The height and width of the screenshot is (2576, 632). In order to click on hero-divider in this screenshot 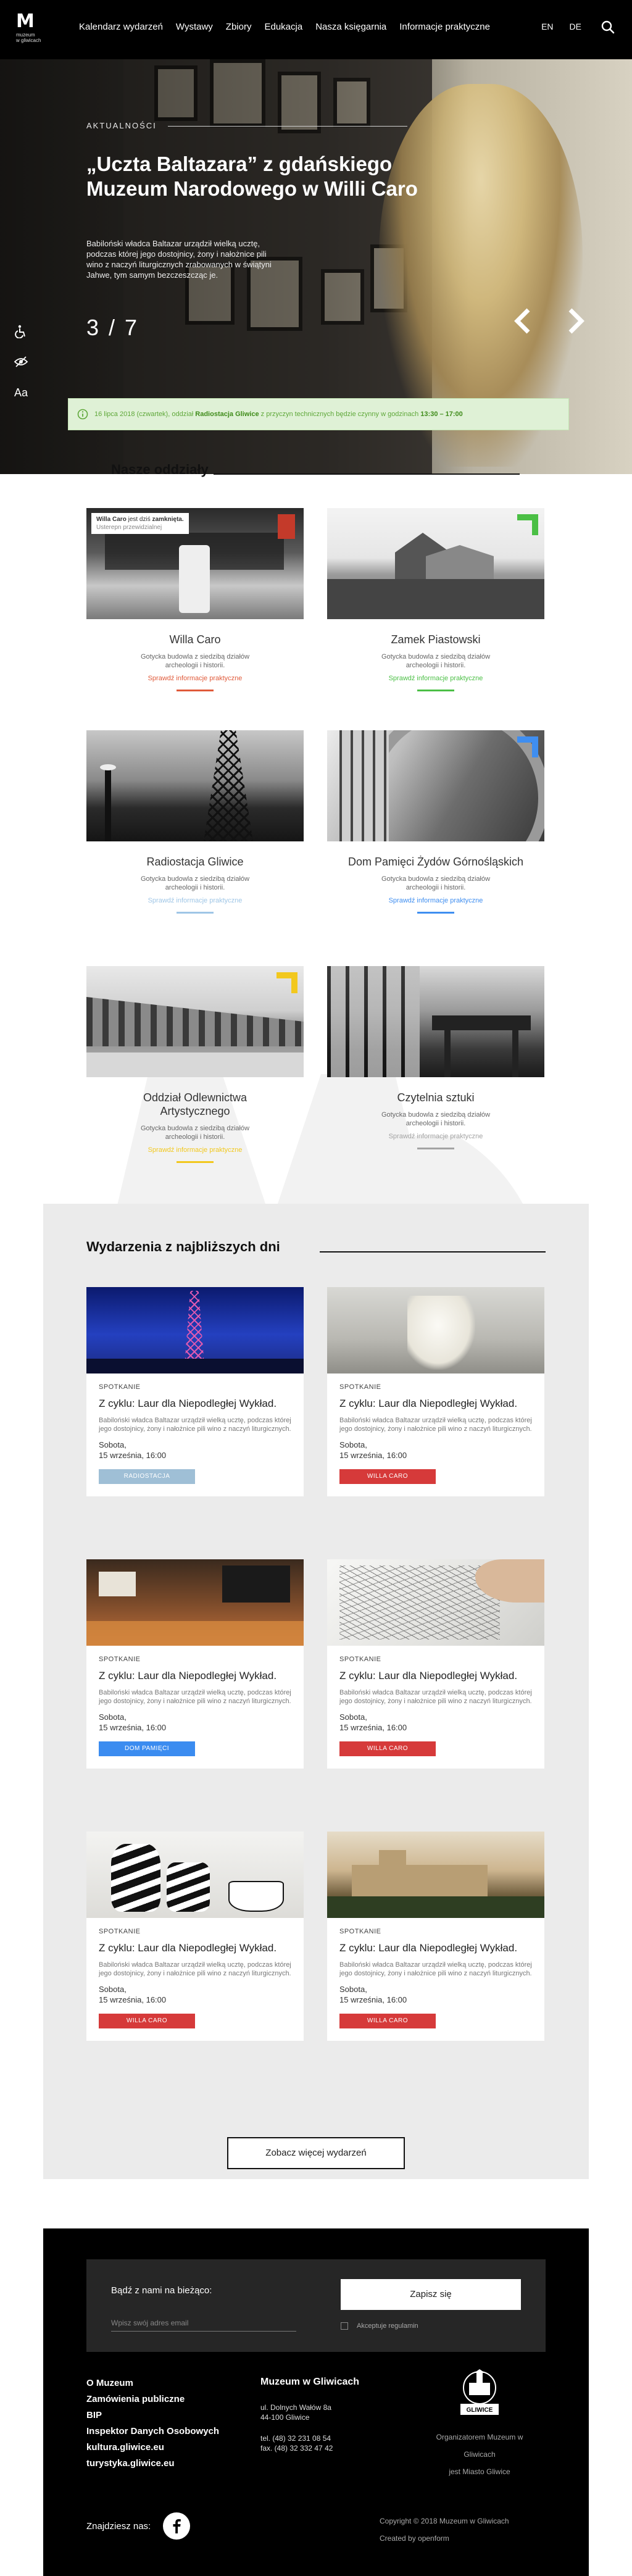, I will do `click(287, 126)`.